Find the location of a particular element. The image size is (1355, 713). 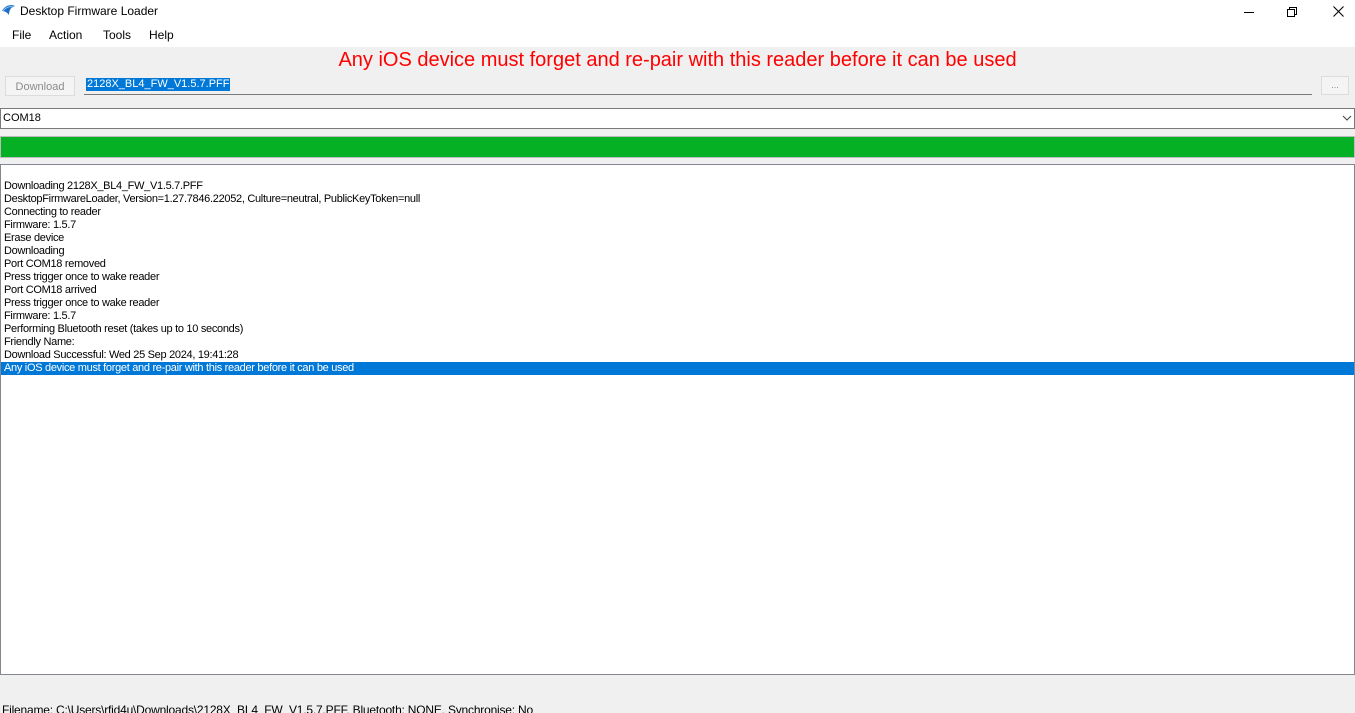

close-button is located at coordinates (1335, 11).